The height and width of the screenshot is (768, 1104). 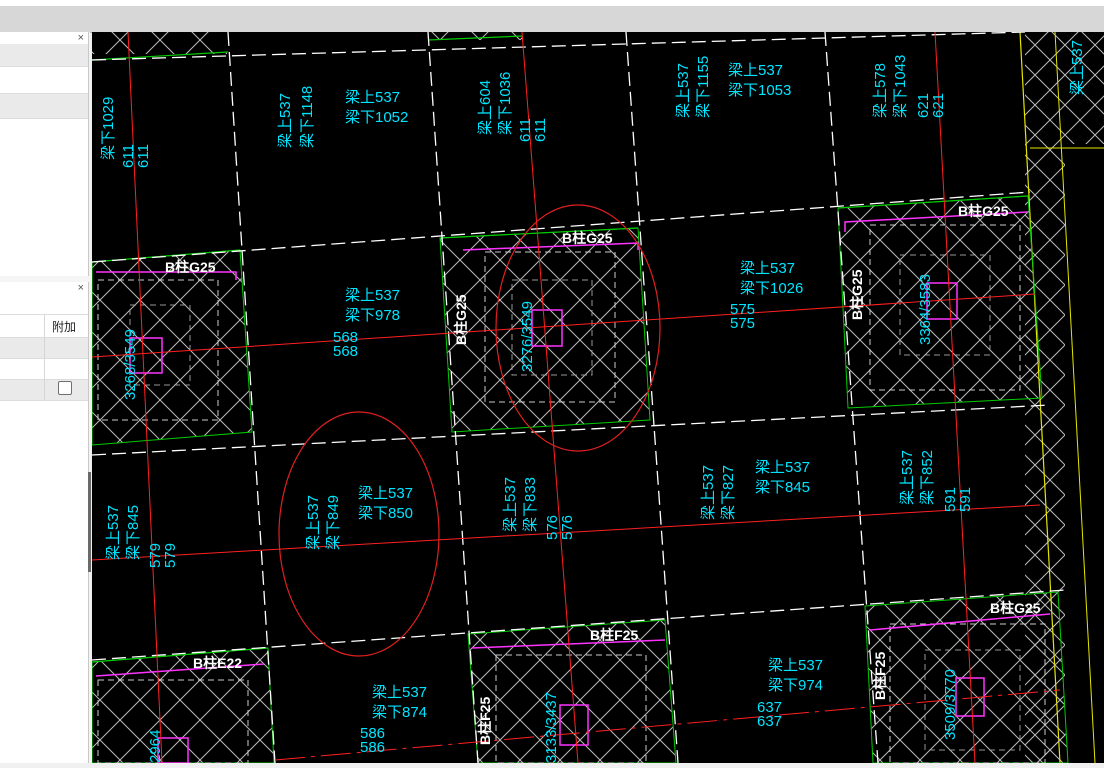 What do you see at coordinates (333, 522) in the screenshot?
I see `beam-label: 梁下849` at bounding box center [333, 522].